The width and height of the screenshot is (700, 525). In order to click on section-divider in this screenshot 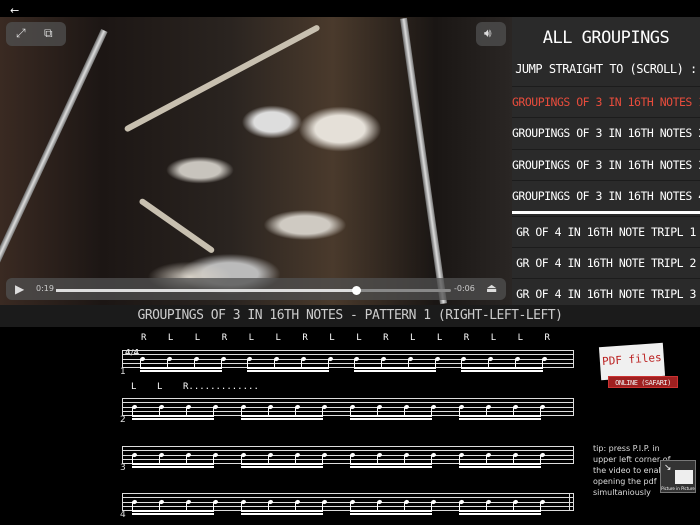, I will do `click(606, 212)`.